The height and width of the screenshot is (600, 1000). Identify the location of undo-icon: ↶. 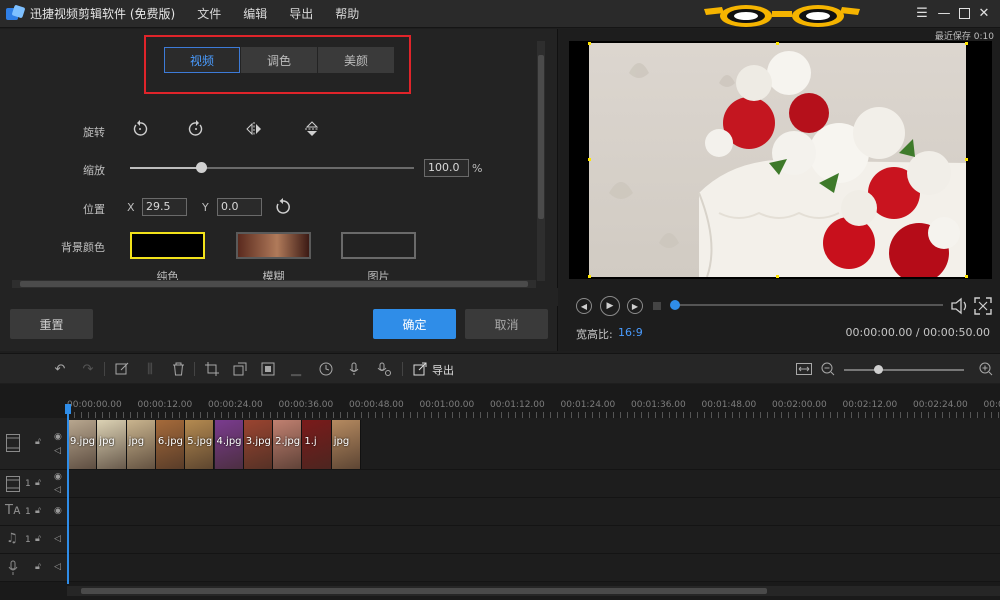
(60, 369).